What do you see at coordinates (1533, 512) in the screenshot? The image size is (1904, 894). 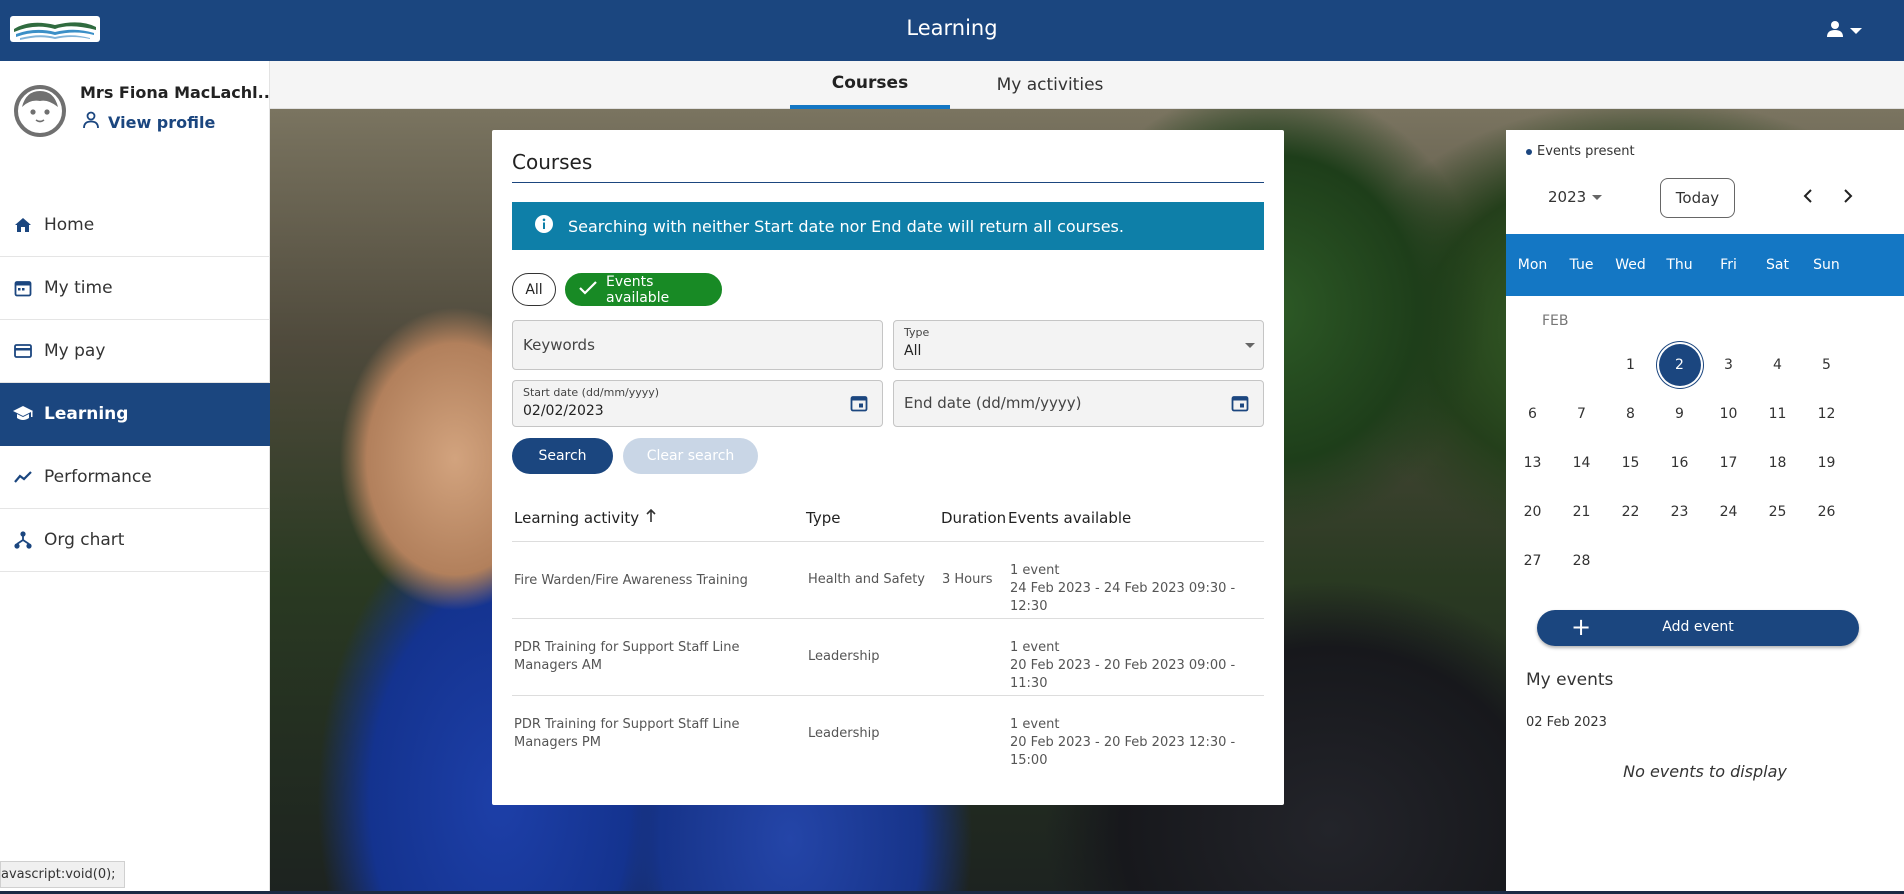 I see `calendar-day: 20` at bounding box center [1533, 512].